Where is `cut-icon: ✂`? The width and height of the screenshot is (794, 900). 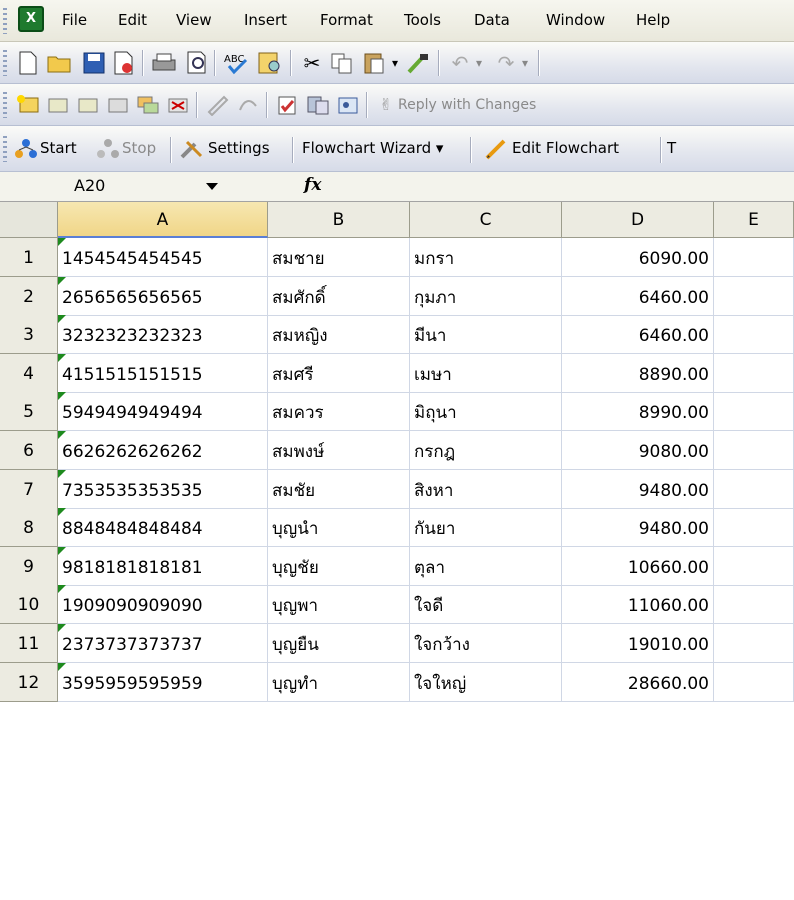
cut-icon: ✂ is located at coordinates (312, 63).